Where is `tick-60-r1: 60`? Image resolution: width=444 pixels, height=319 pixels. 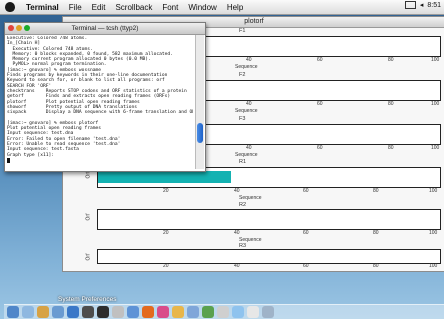
tick-60-r1: 60 is located at coordinates (306, 191).